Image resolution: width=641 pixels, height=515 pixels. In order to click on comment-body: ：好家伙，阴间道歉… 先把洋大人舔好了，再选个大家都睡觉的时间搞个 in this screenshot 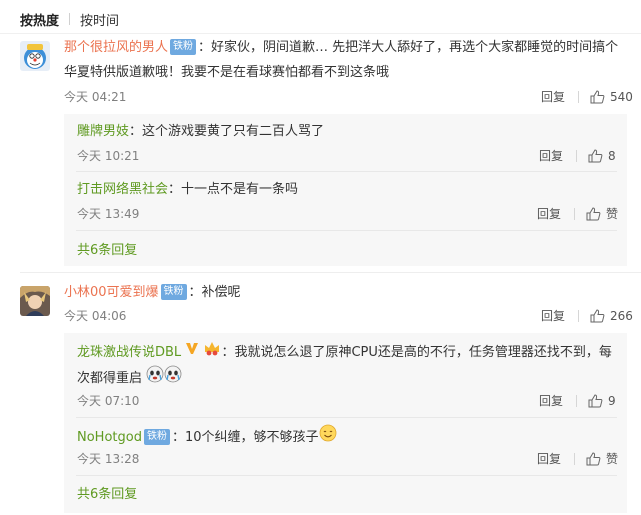, I will do `click(408, 47)`.